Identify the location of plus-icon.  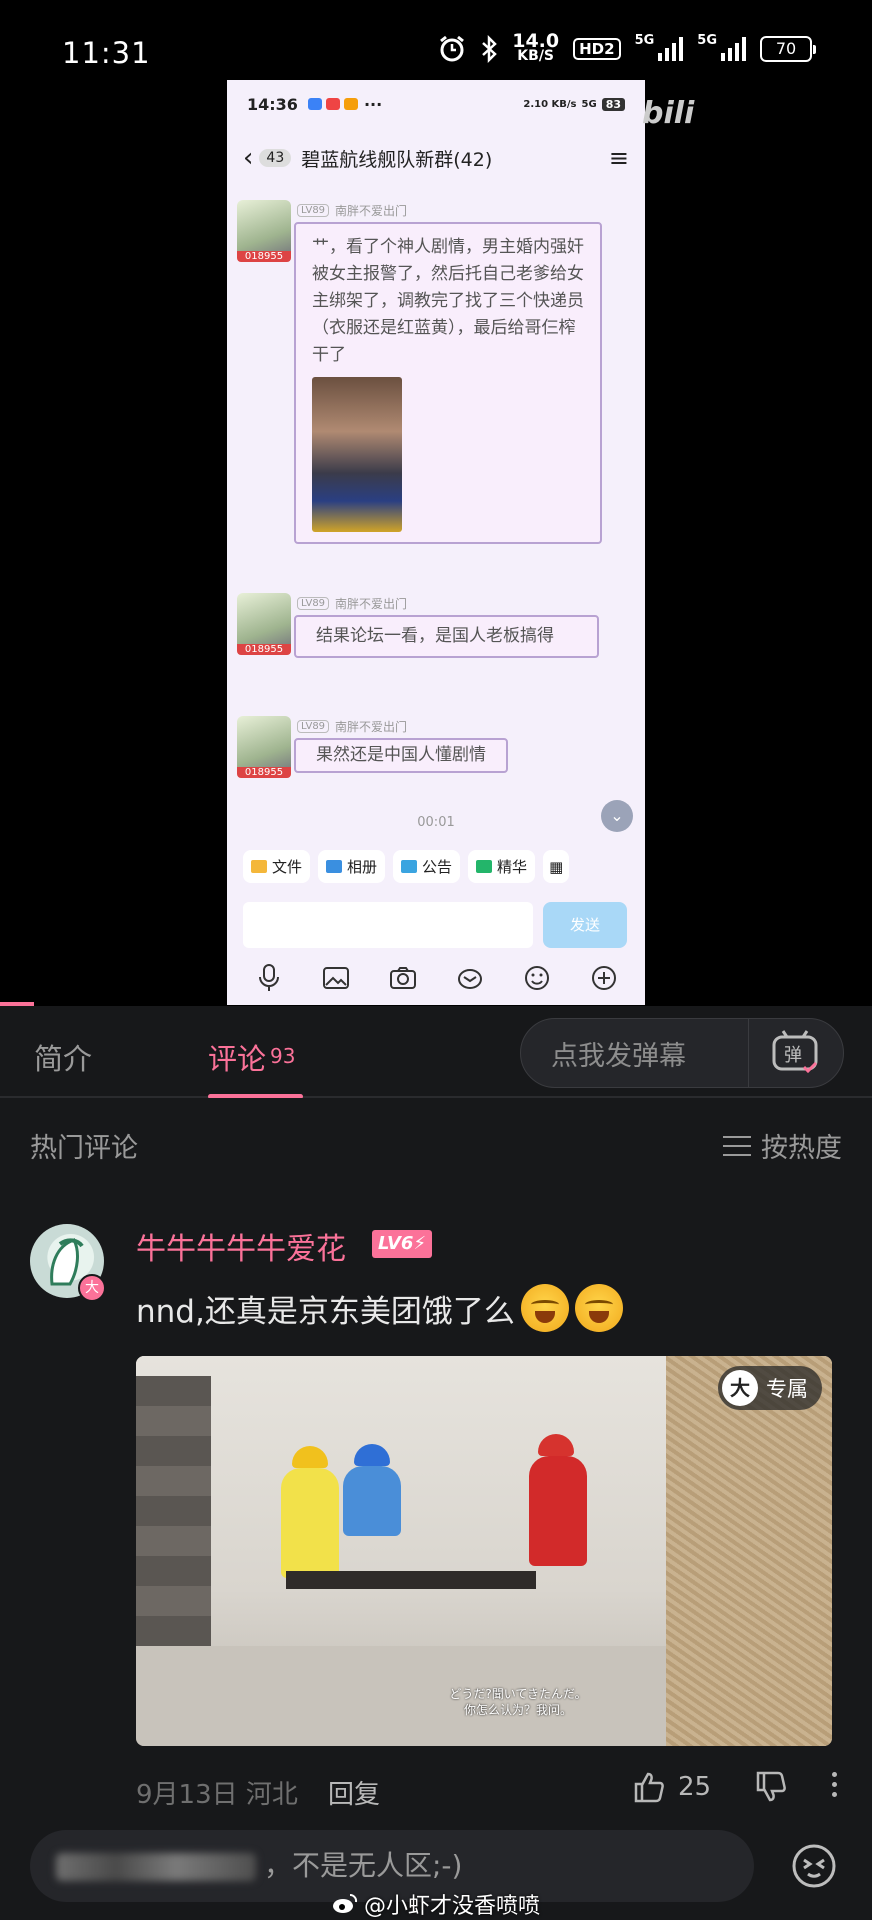
(604, 978).